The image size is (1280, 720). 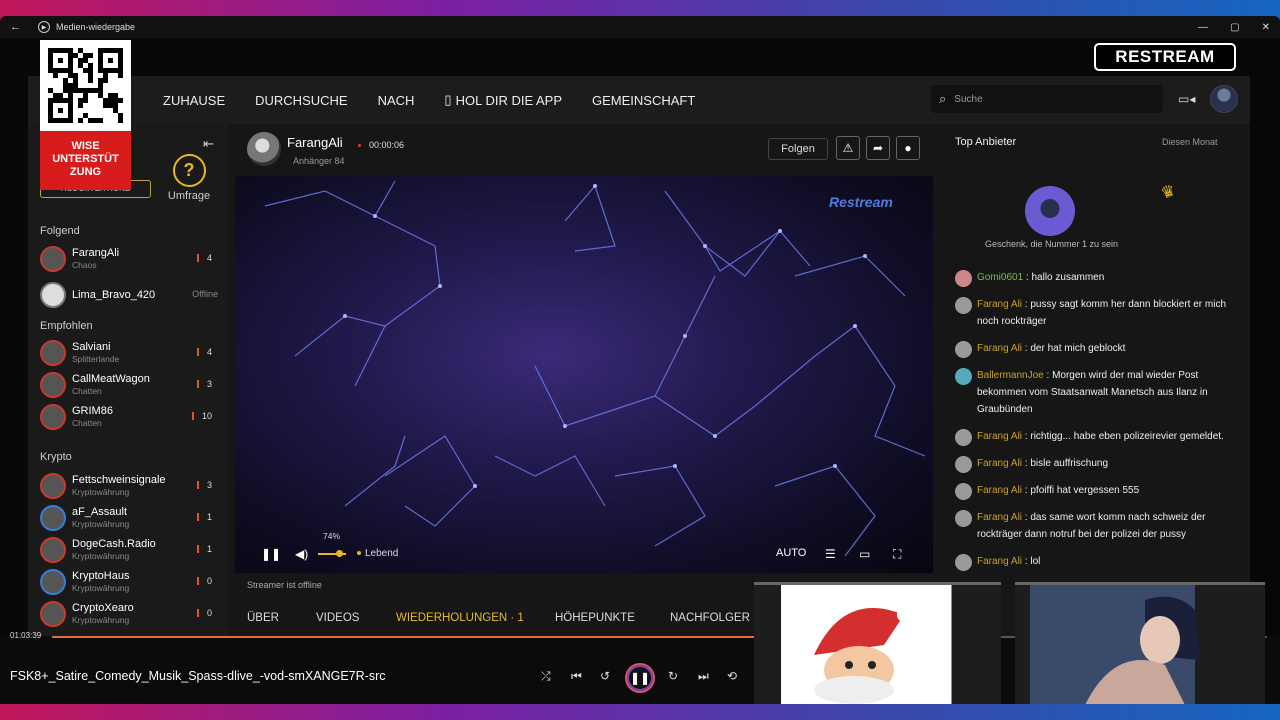 What do you see at coordinates (830, 554) in the screenshot?
I see `stack-icon: ☰` at bounding box center [830, 554].